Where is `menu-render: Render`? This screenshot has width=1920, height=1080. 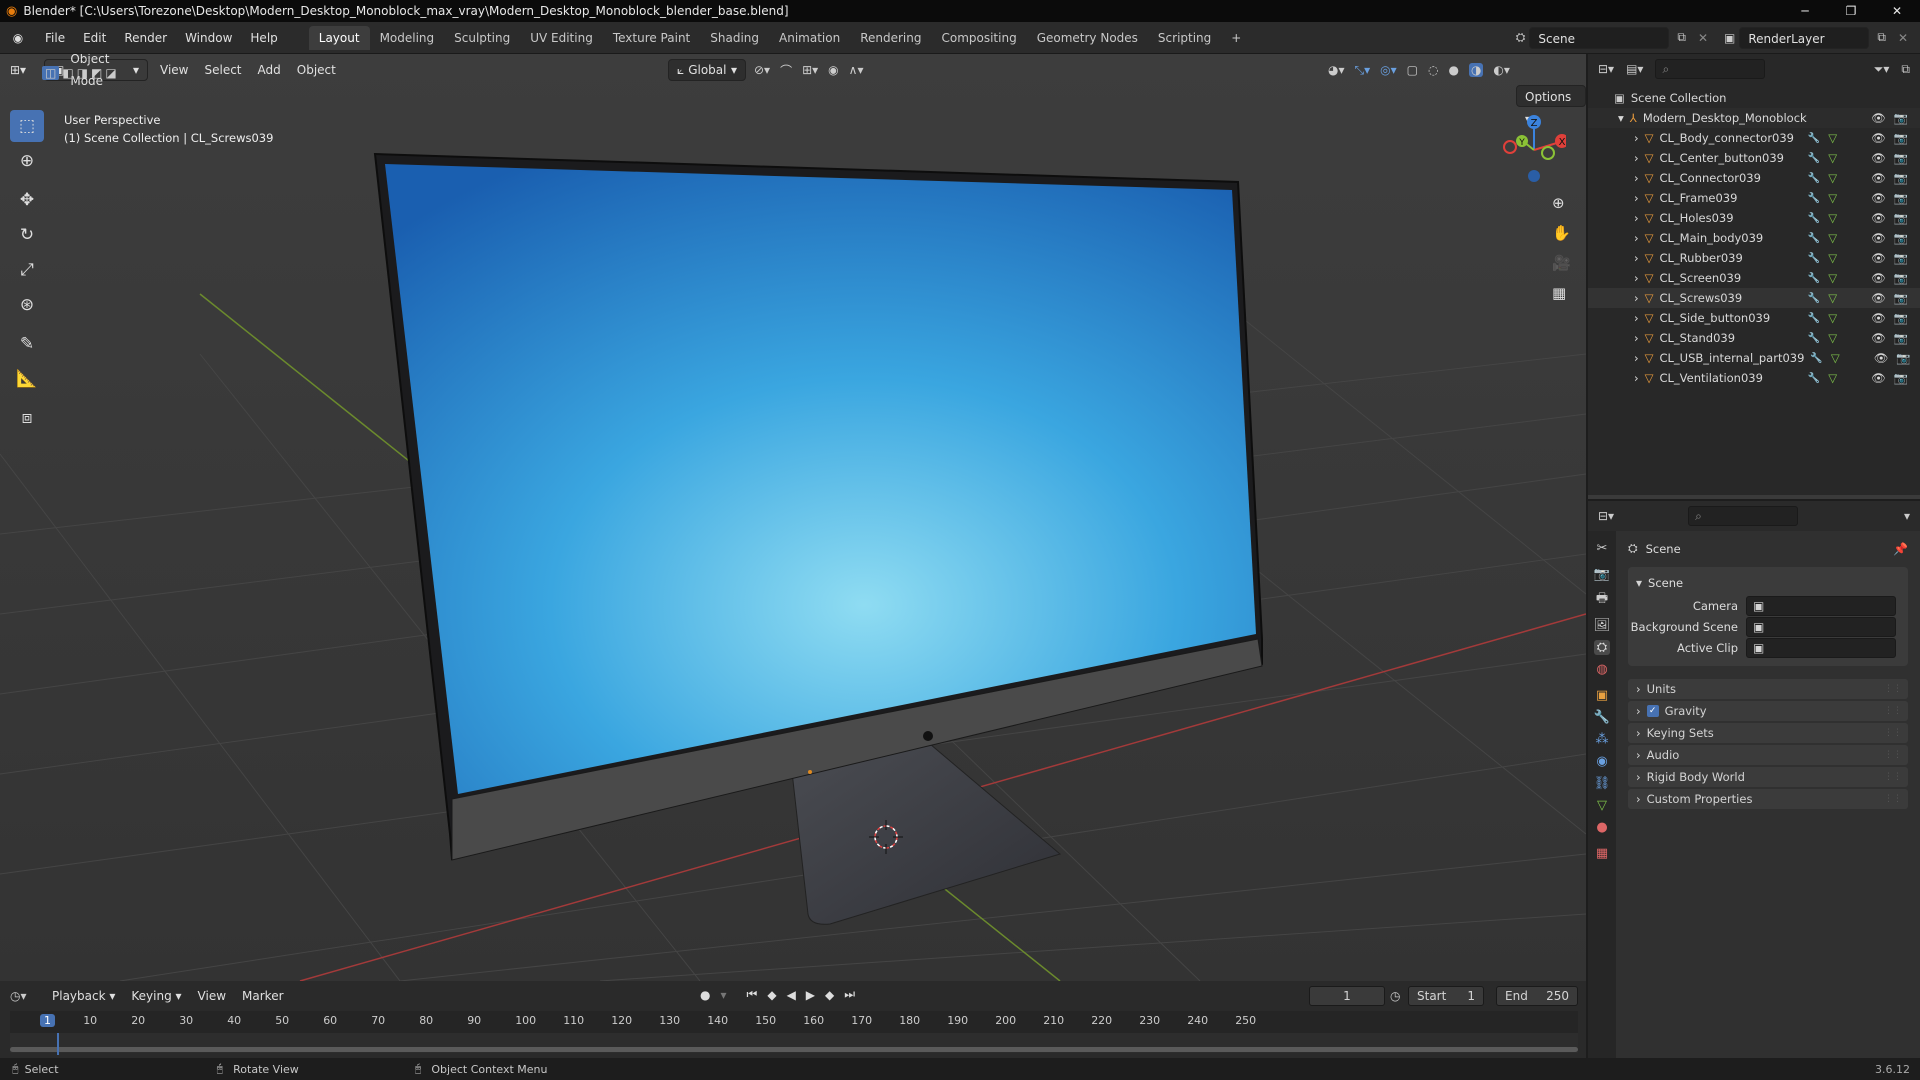
menu-render: Render is located at coordinates (145, 38).